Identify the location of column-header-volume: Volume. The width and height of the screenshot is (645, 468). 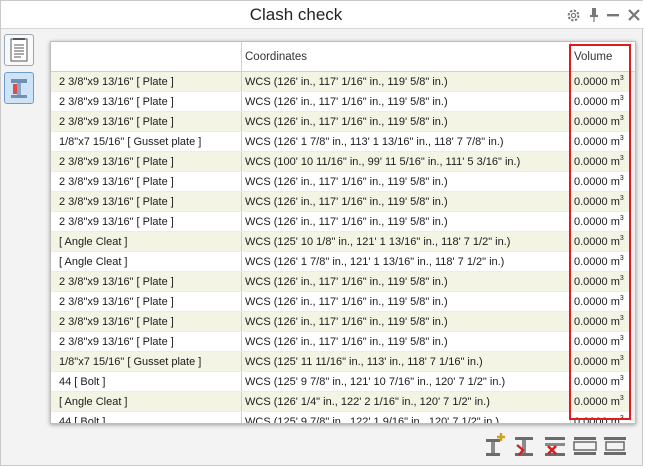
(601, 56).